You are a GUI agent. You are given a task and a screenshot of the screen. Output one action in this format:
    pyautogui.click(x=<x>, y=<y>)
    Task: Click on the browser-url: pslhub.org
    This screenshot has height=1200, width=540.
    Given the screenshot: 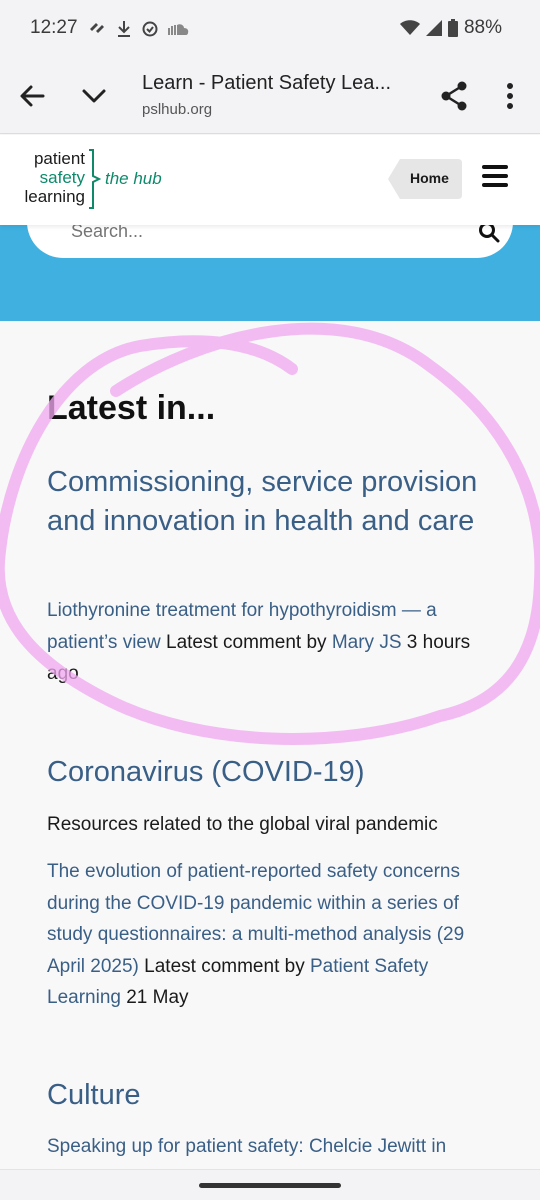 What is the action you would take?
    pyautogui.click(x=177, y=109)
    